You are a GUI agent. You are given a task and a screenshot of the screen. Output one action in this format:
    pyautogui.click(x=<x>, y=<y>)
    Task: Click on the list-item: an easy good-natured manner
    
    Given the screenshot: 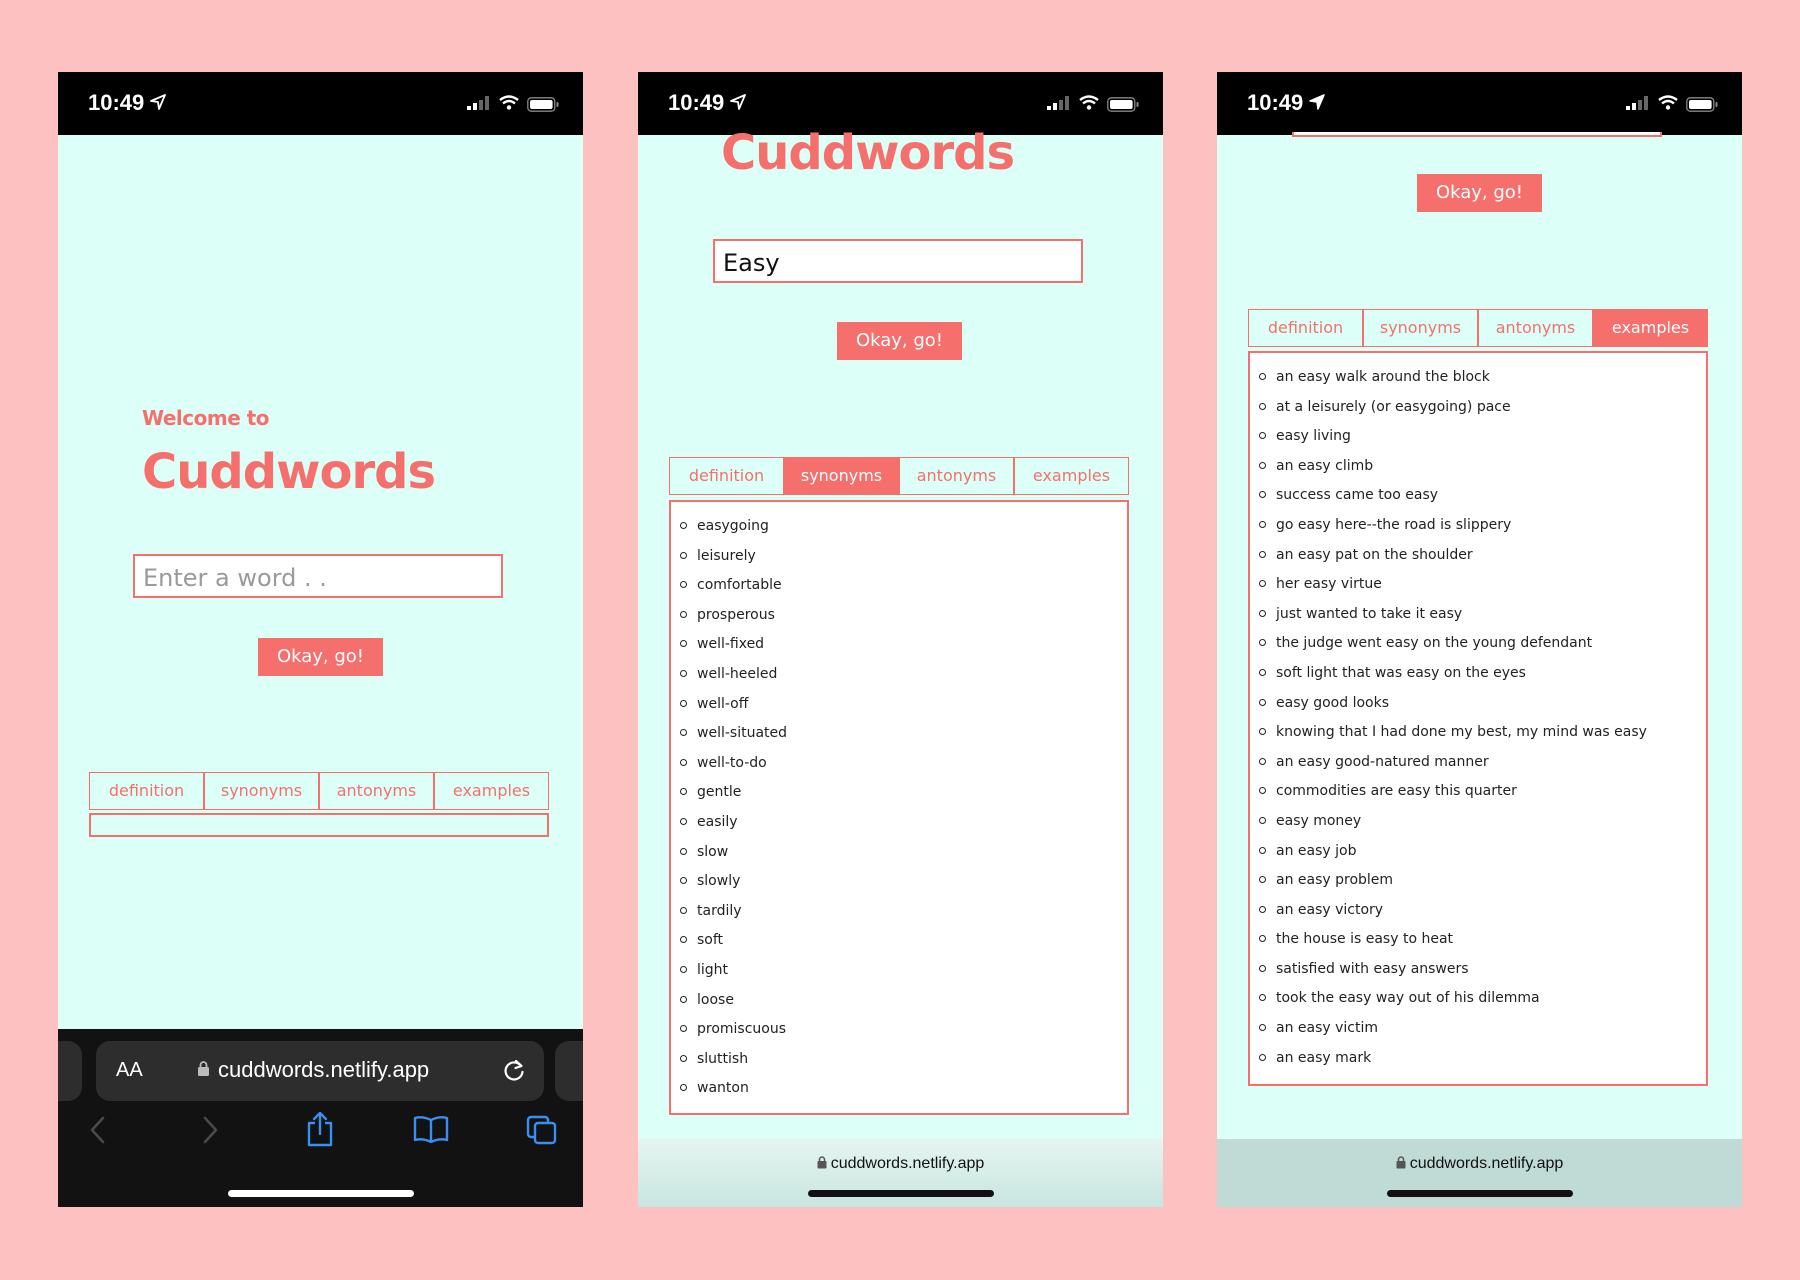 What is the action you would take?
    pyautogui.click(x=1482, y=763)
    